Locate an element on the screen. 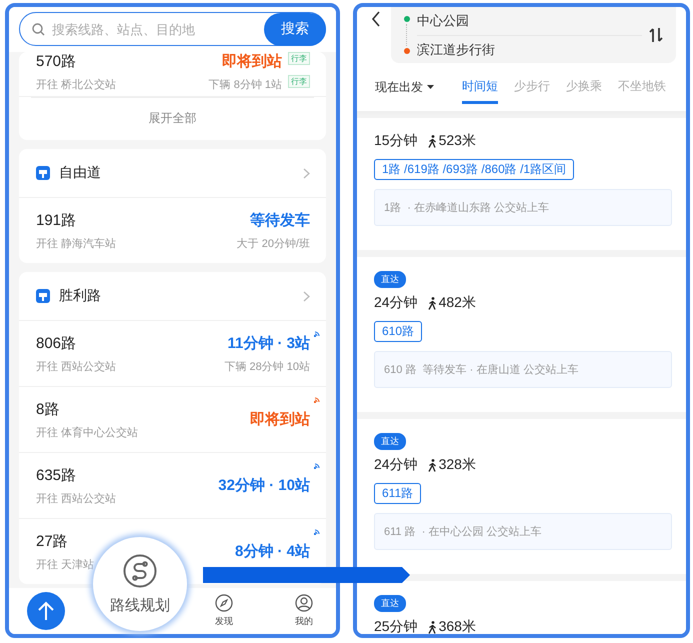  arrival-status: 11分钟 · 3站 is located at coordinates (268, 343).